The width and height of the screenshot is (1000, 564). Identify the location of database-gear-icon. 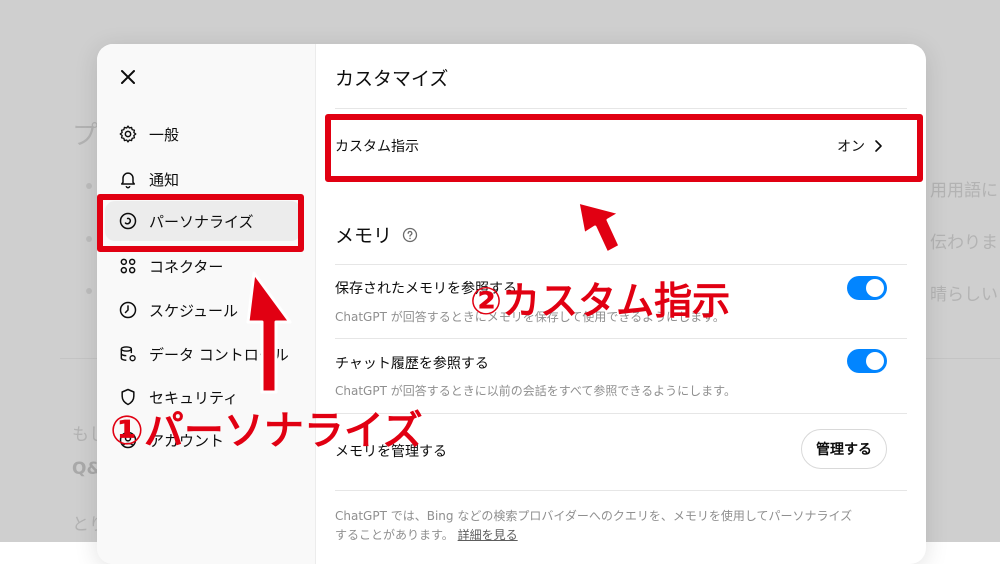
(128, 354).